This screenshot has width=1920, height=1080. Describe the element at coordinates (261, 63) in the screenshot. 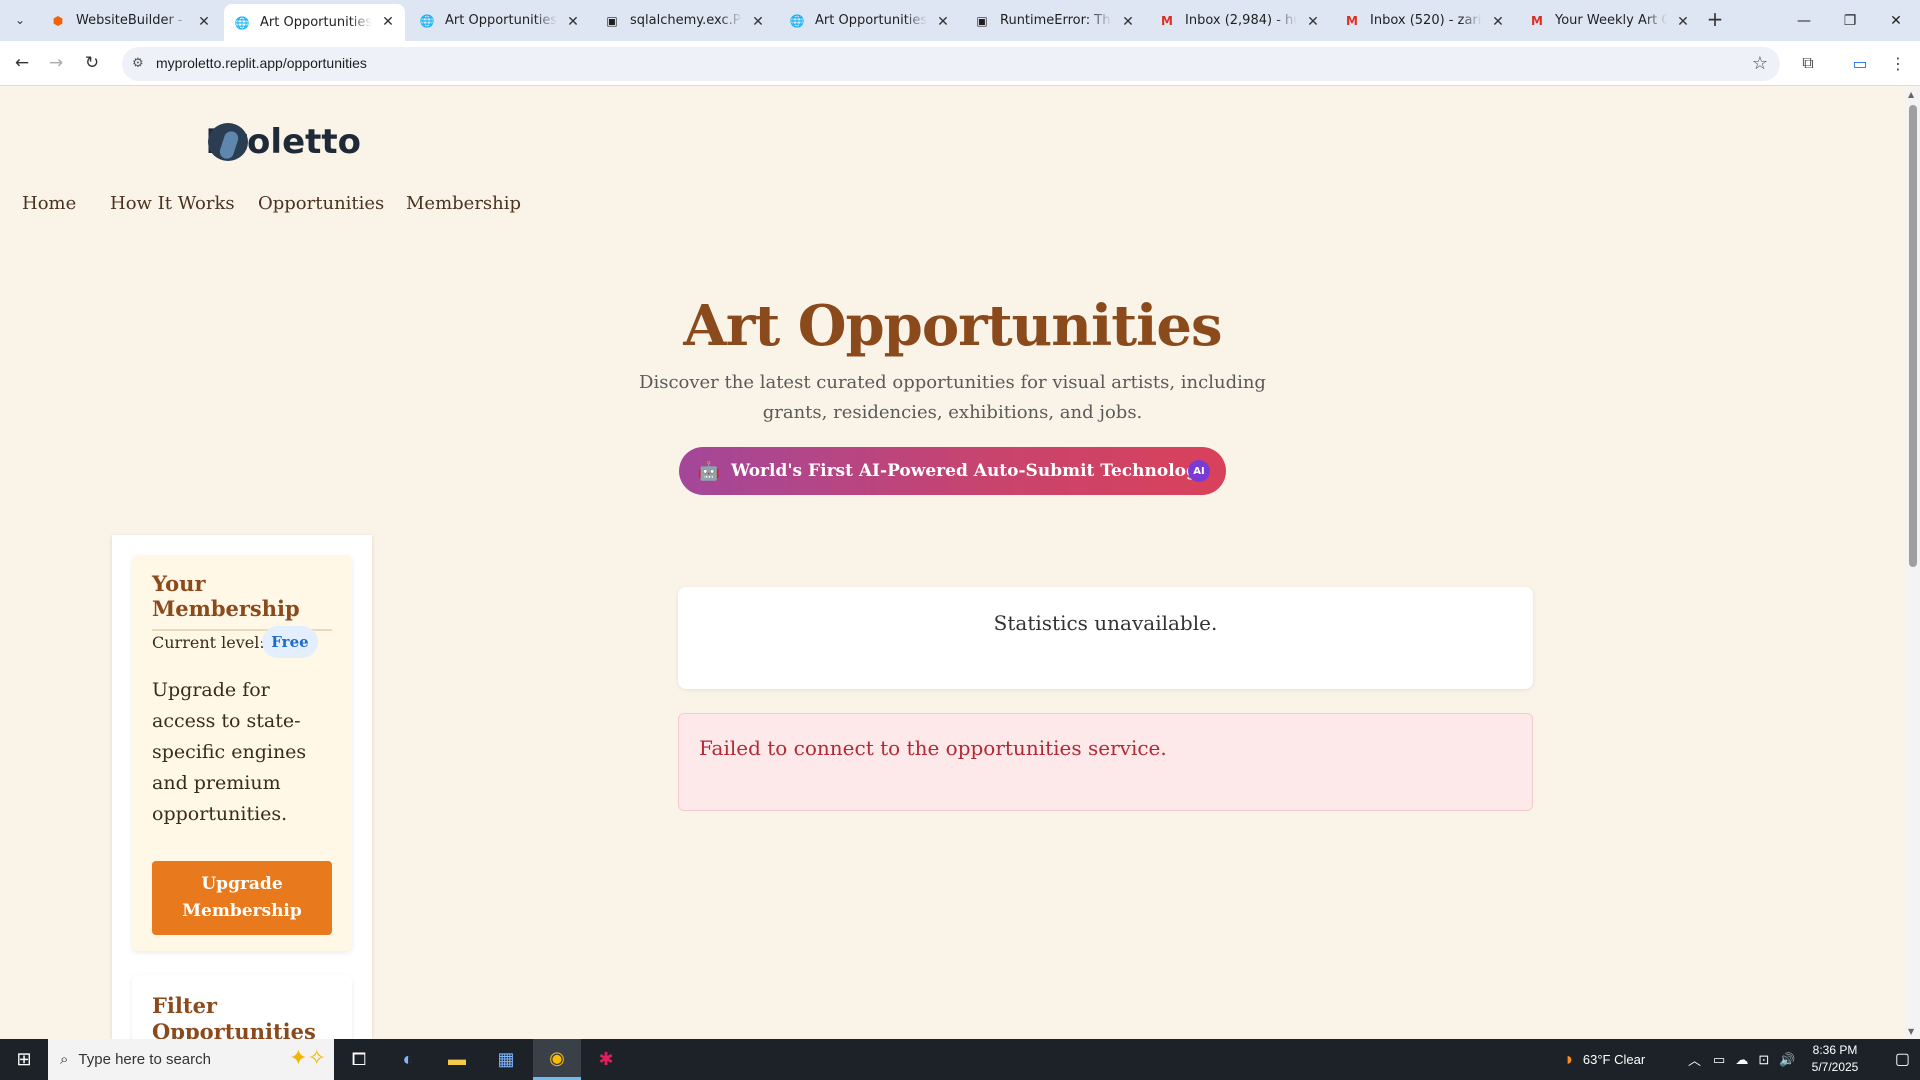

I see `url-text: myproletto.replit.app/opportunities` at that location.